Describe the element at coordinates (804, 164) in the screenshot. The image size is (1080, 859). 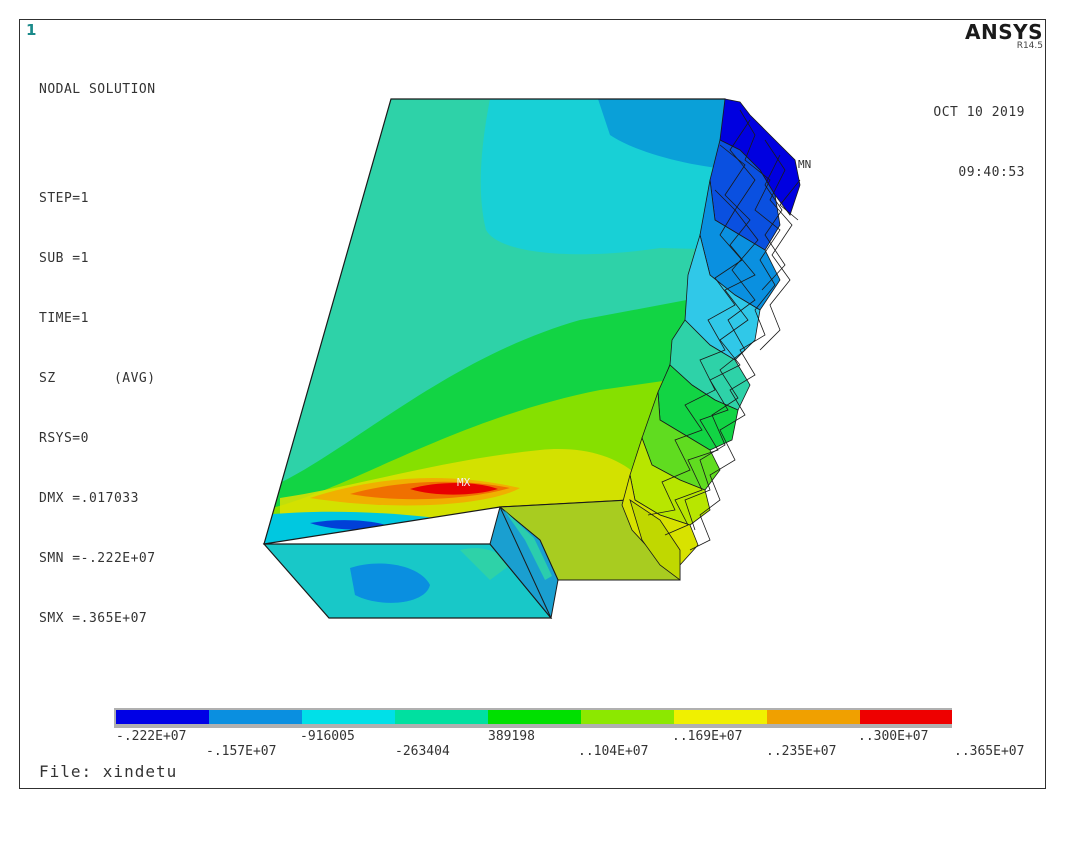
I see `min-marker: MN` at that location.